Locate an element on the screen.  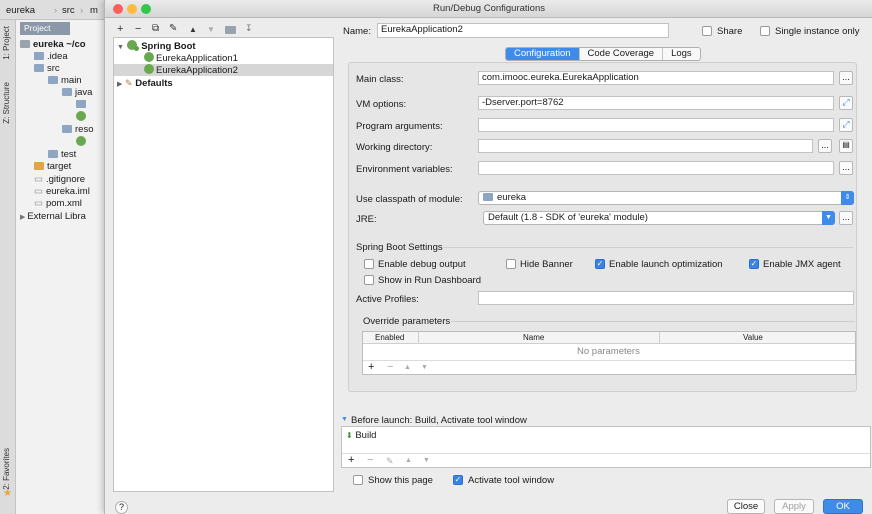
name-label: Name: is located at coordinates (357, 31).